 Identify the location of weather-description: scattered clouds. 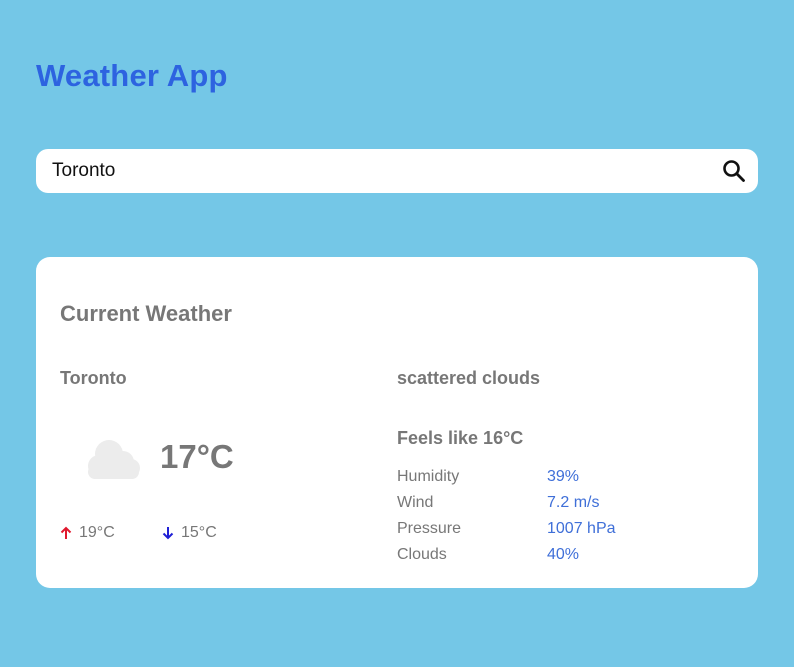
(469, 378).